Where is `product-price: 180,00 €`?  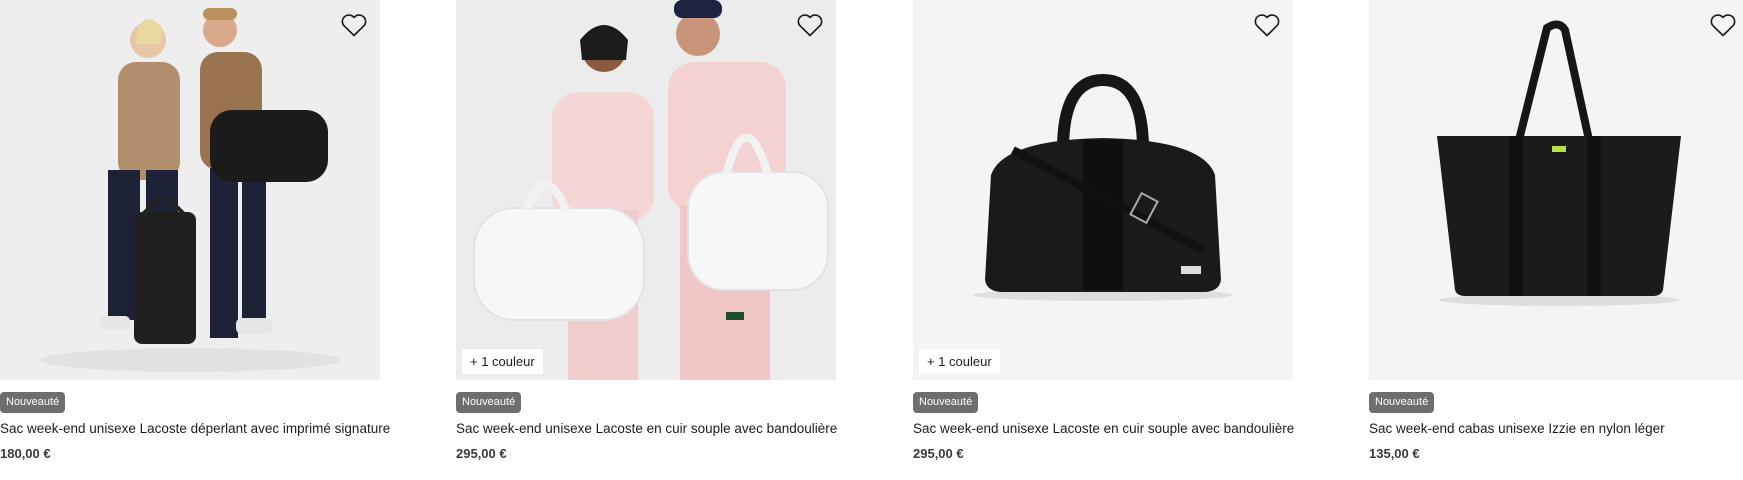 product-price: 180,00 € is located at coordinates (25, 453).